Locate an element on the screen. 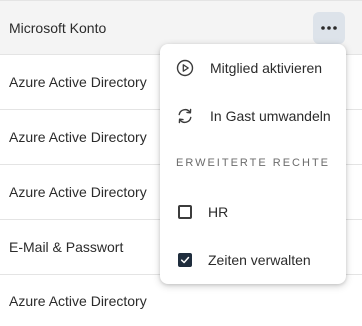 Image resolution: width=362 pixels, height=326 pixels. checkbox-label: Zeiten verwalten is located at coordinates (259, 260).